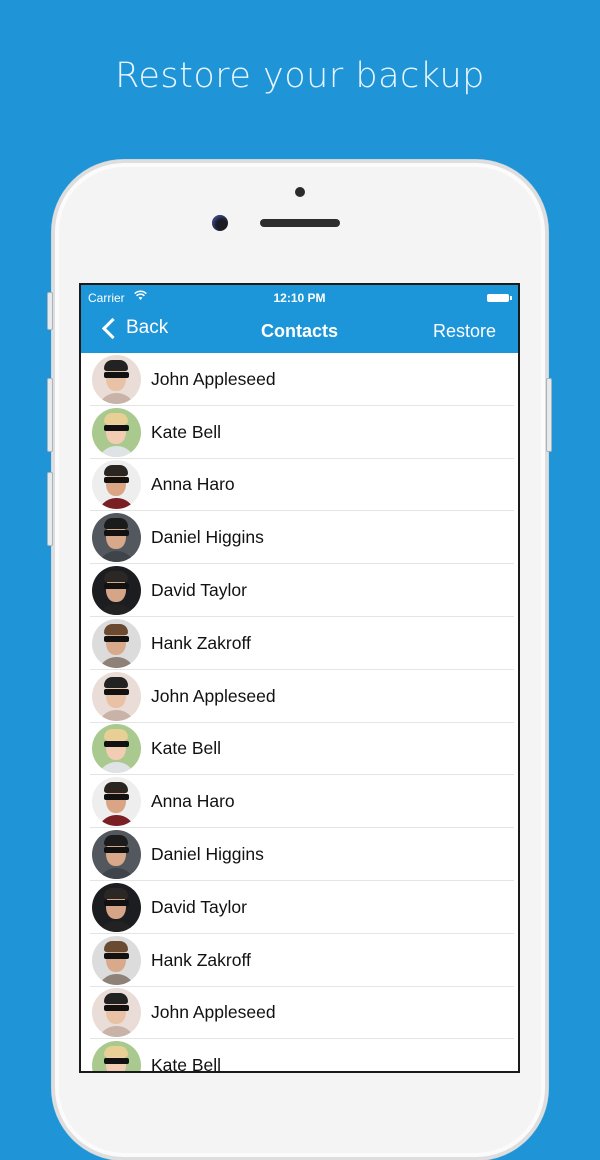  I want to click on volume-up-button, so click(50, 415).